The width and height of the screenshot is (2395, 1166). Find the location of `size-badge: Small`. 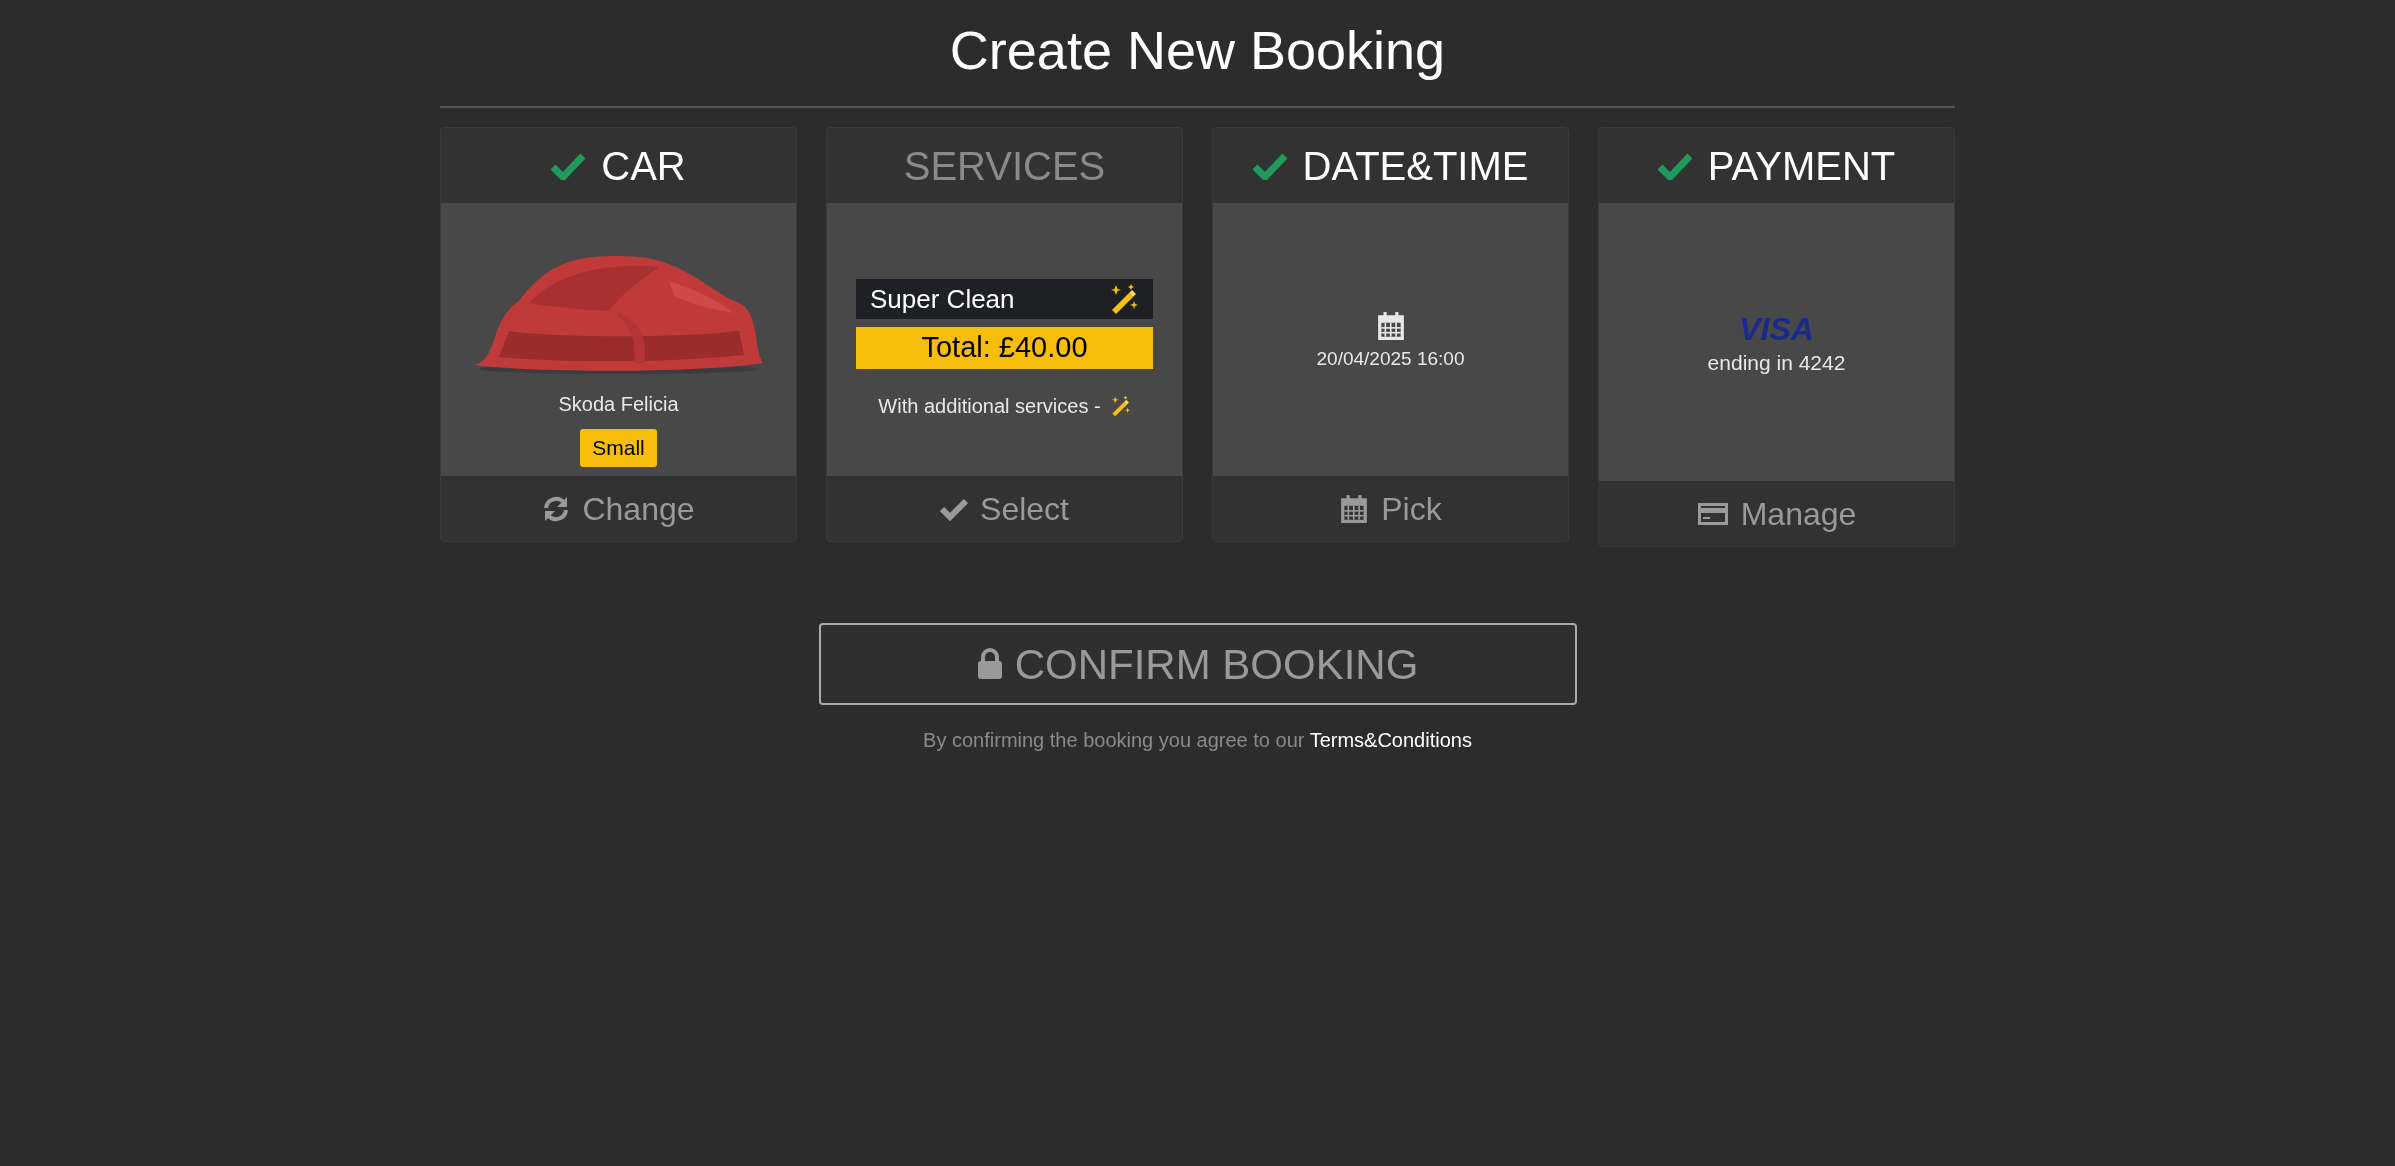

size-badge: Small is located at coordinates (618, 448).